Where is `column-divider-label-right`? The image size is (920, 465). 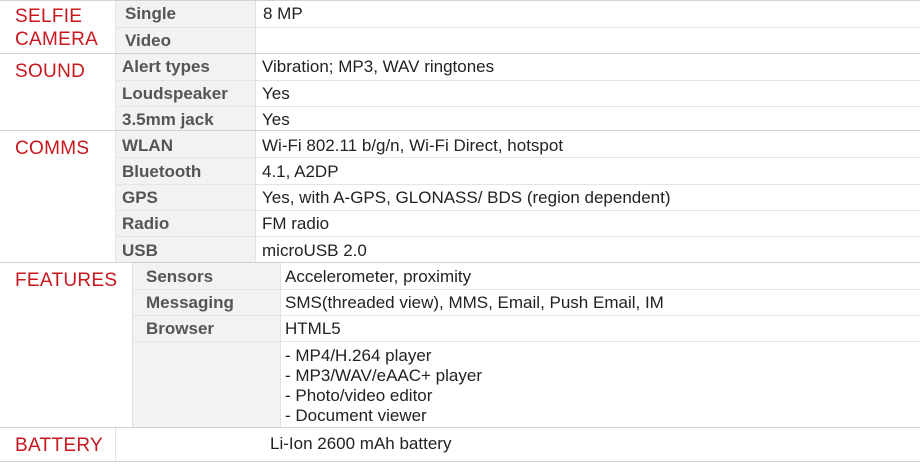
column-divider-label-right is located at coordinates (255, 131).